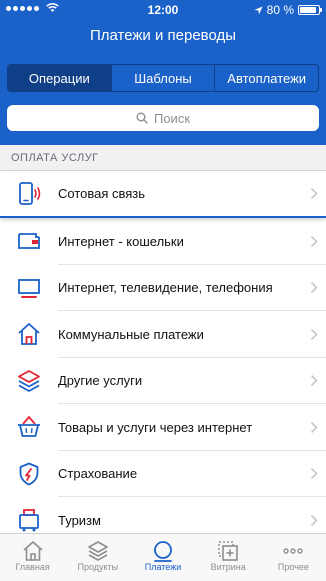 The image size is (326, 581). What do you see at coordinates (280, 10) in the screenshot?
I see `battery-percent: 80 %` at bounding box center [280, 10].